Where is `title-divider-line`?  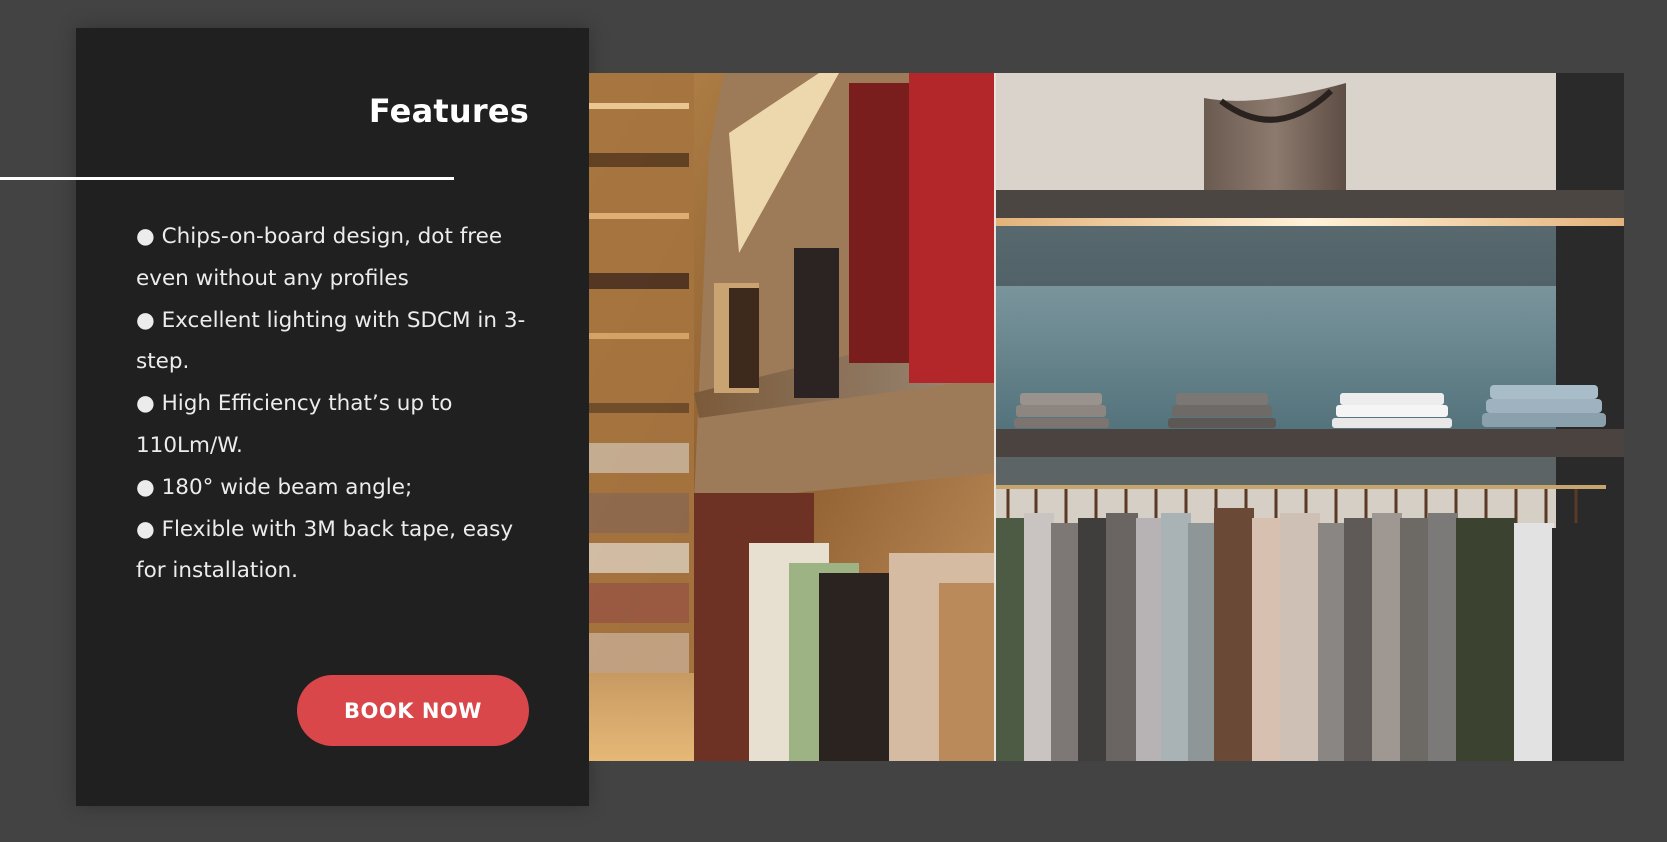 title-divider-line is located at coordinates (227, 178).